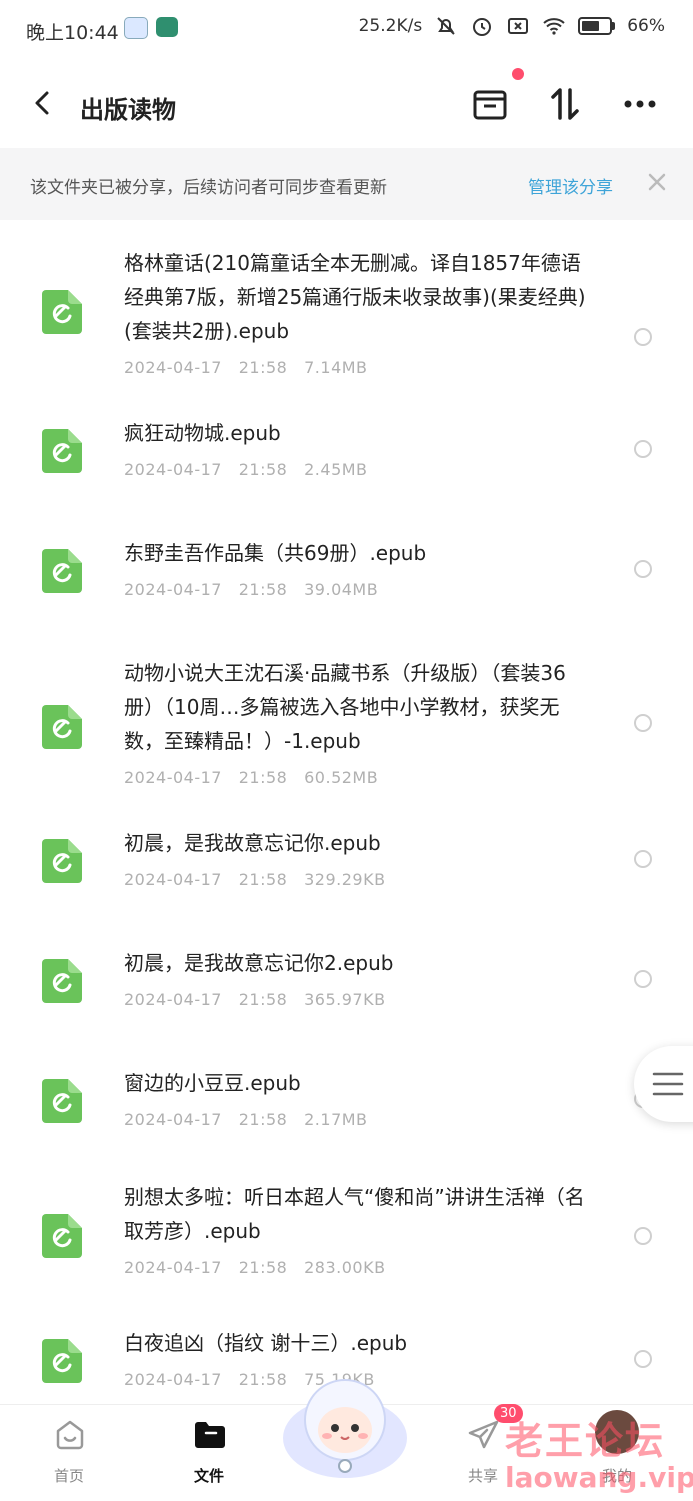 This screenshot has height=1501, width=693. I want to click on nav-files-label: 文件, so click(208, 1476).